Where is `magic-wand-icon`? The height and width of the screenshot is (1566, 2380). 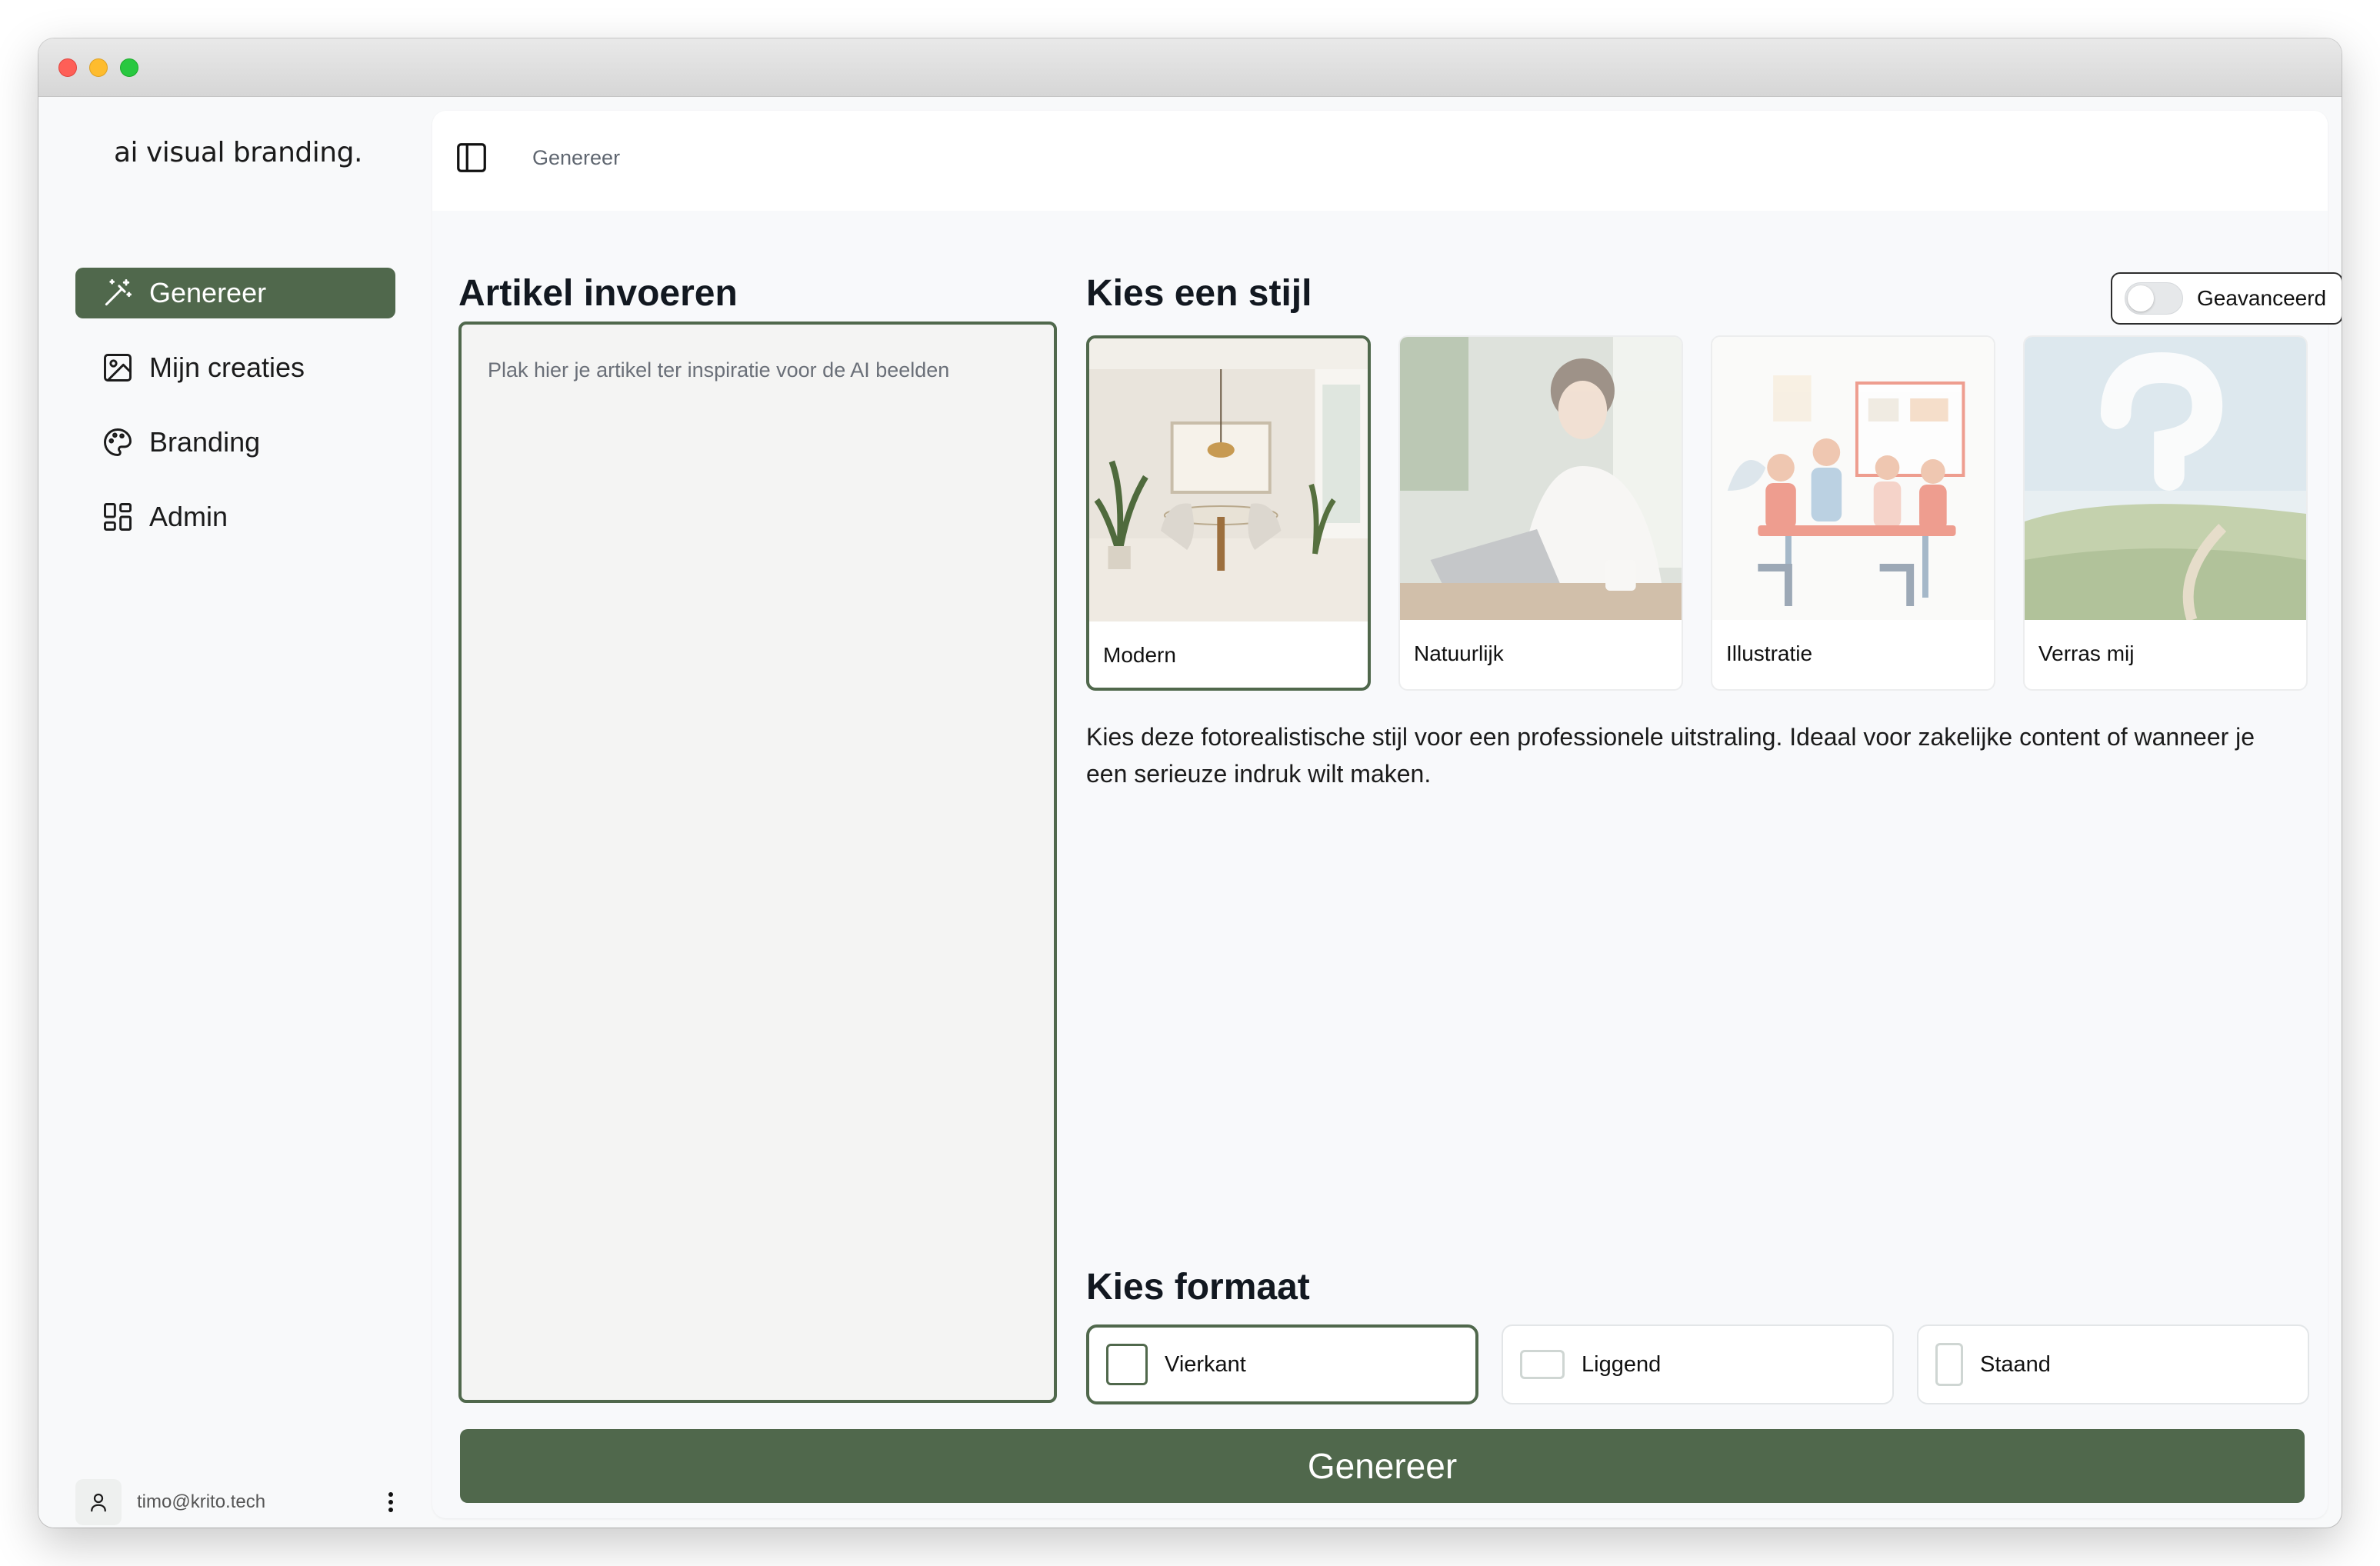
magic-wand-icon is located at coordinates (117, 293).